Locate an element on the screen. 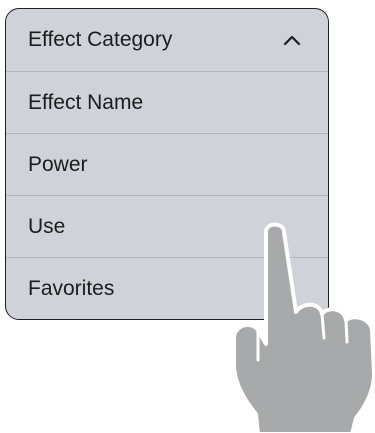 The width and height of the screenshot is (375, 433). menu-item-label: Power is located at coordinates (58, 164).